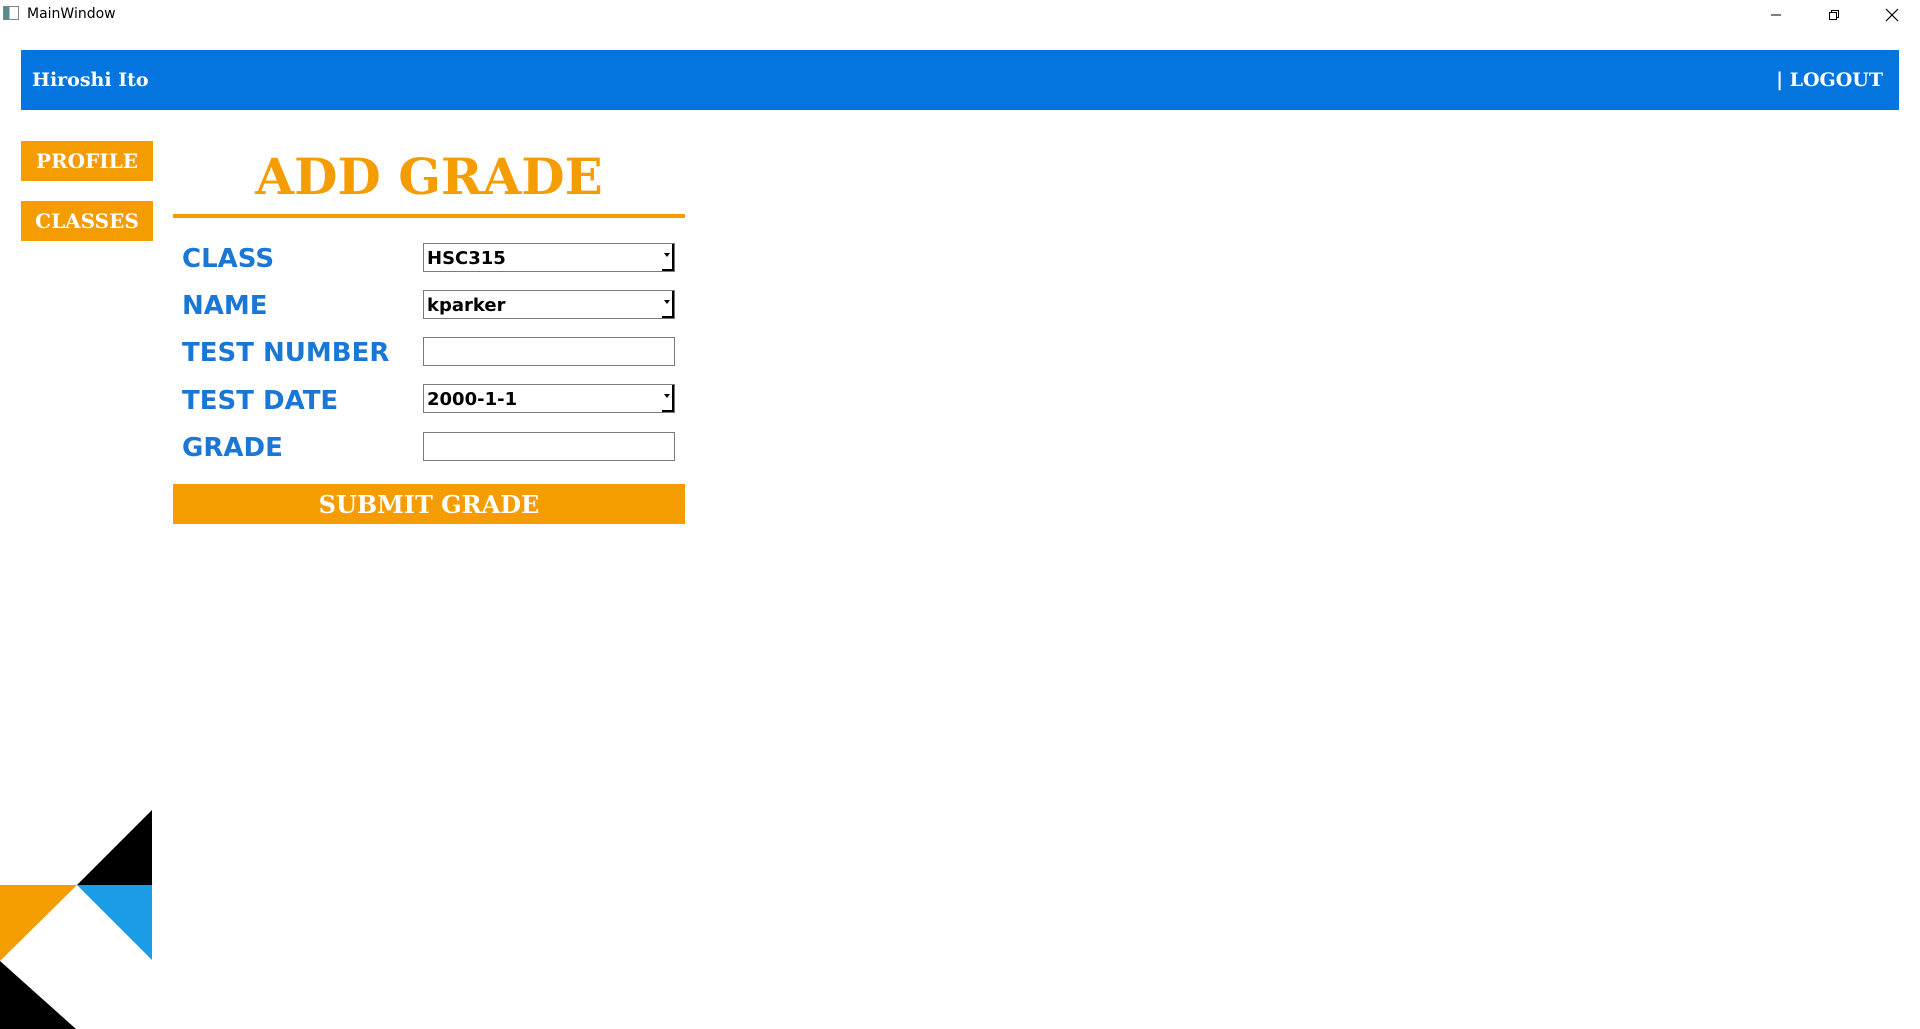  I want to click on grade-input, so click(549, 446).